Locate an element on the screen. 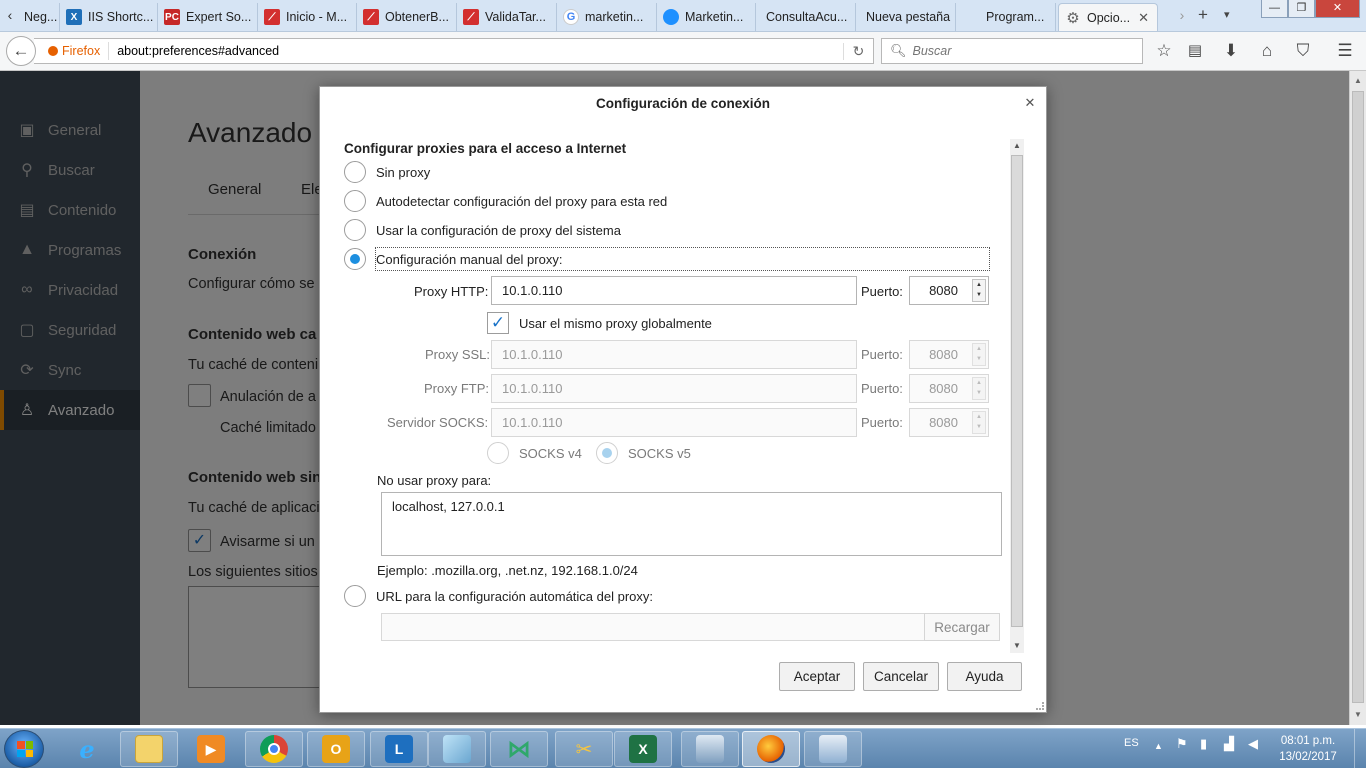  taskbar-ie: e is located at coordinates (87, 749).